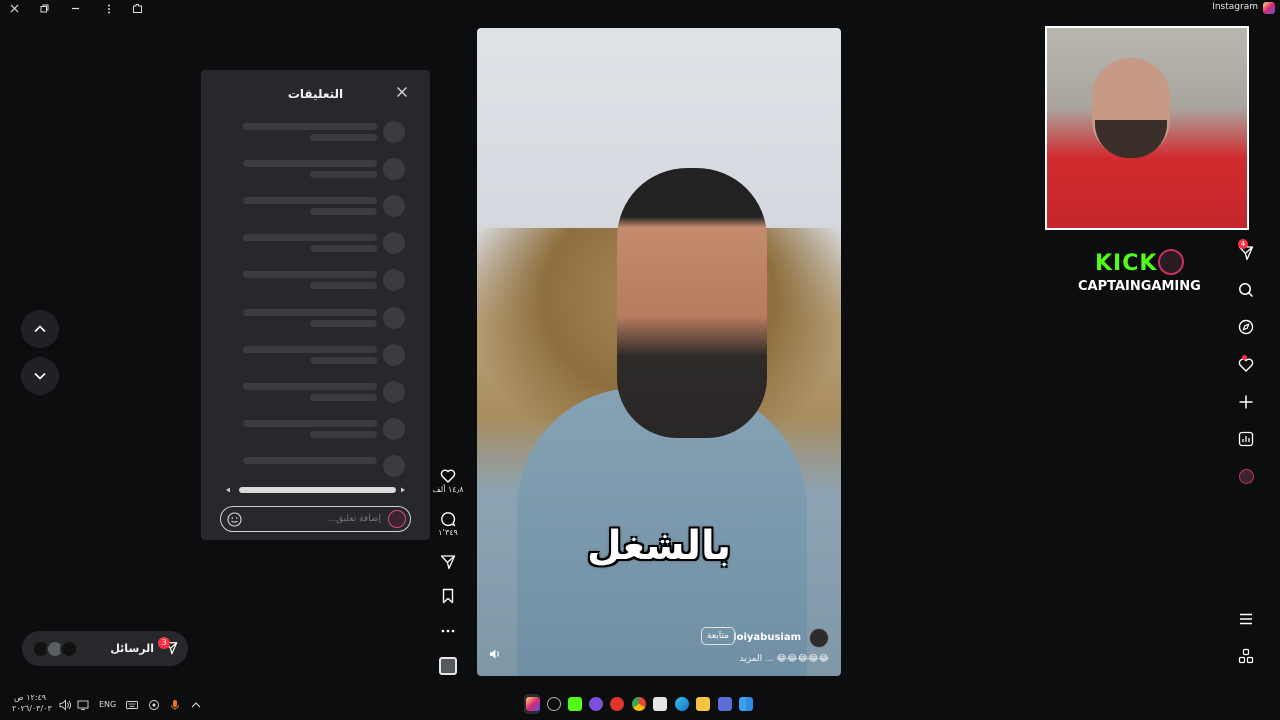  I want to click on scrollbar-thumb, so click(317, 490).